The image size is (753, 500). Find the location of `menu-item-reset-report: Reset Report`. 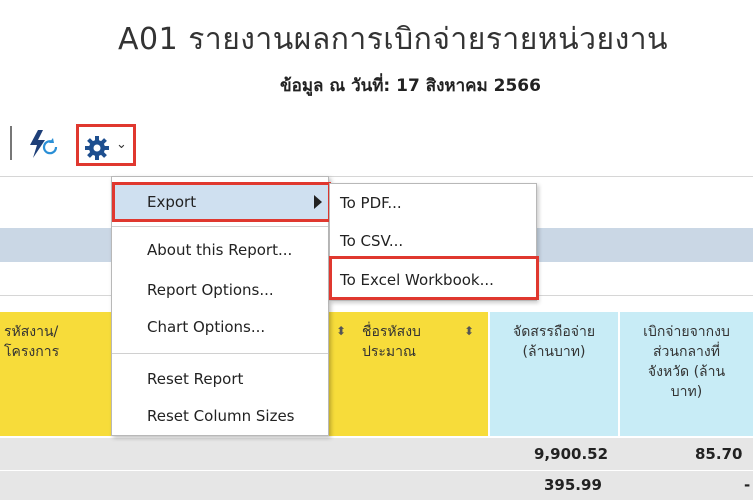

menu-item-reset-report: Reset Report is located at coordinates (220, 379).